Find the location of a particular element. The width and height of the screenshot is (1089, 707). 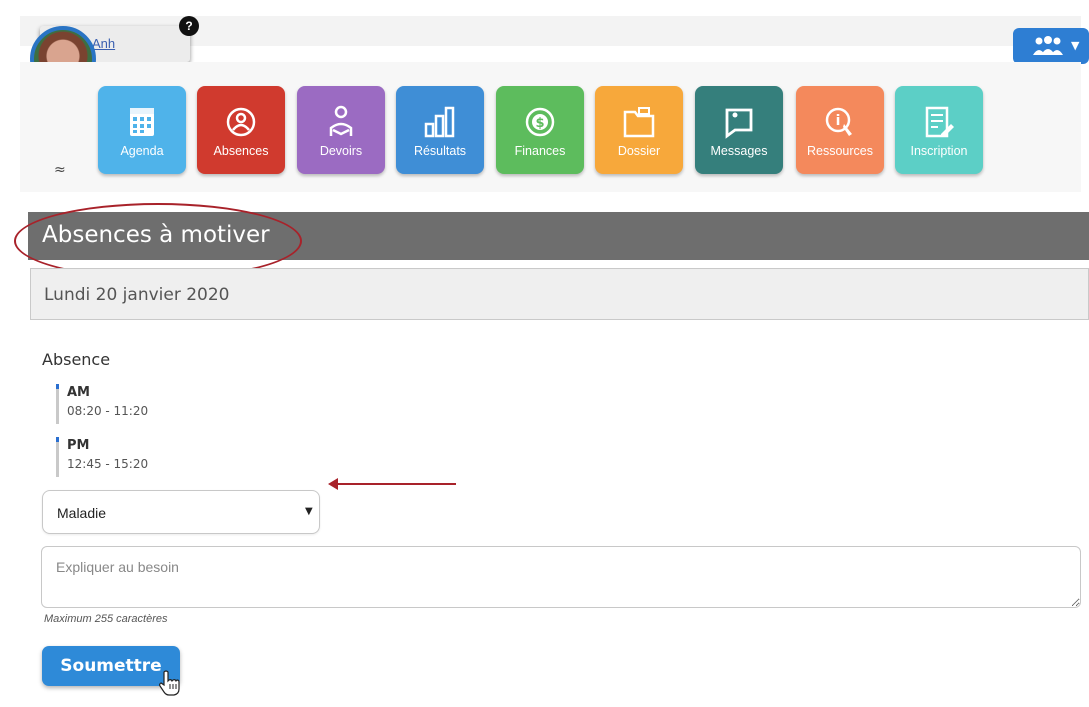

tile-label: Finances is located at coordinates (540, 151).